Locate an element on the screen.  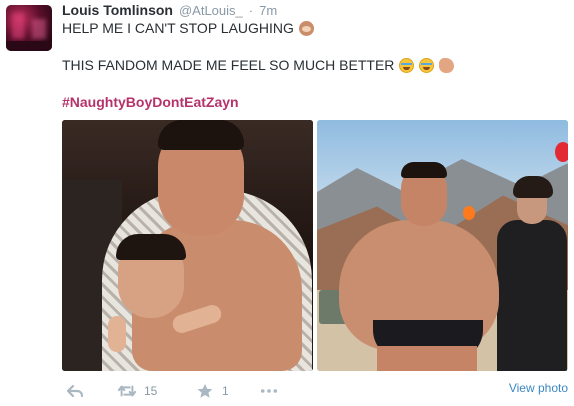
favorite-button: 1 is located at coordinates (212, 391).